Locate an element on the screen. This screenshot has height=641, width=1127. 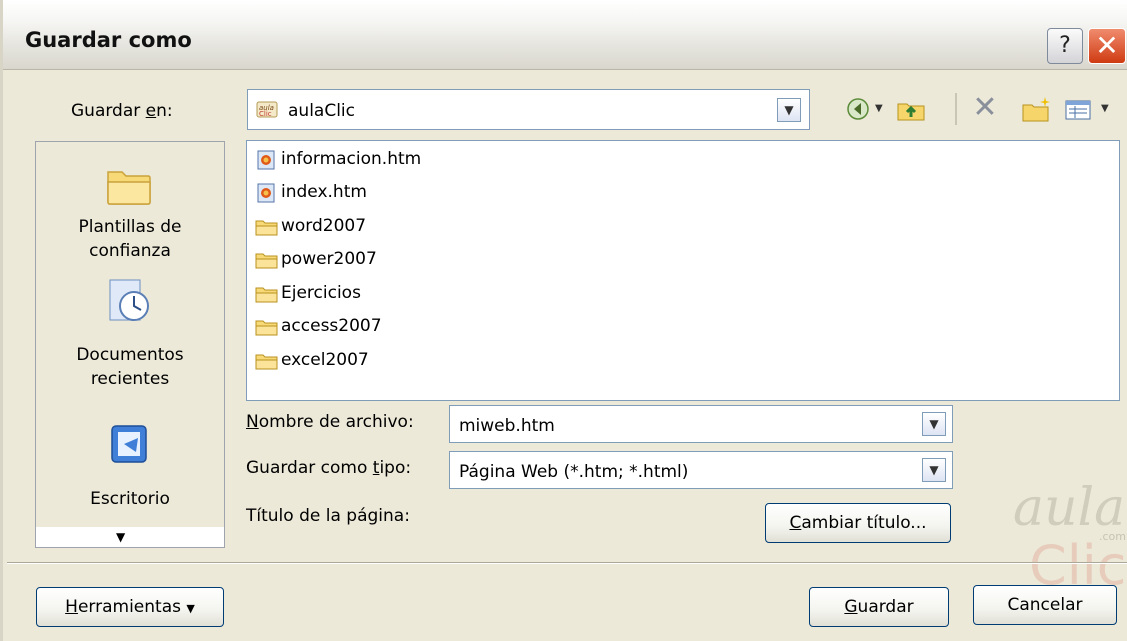
file-name: access2007 is located at coordinates (331, 326).